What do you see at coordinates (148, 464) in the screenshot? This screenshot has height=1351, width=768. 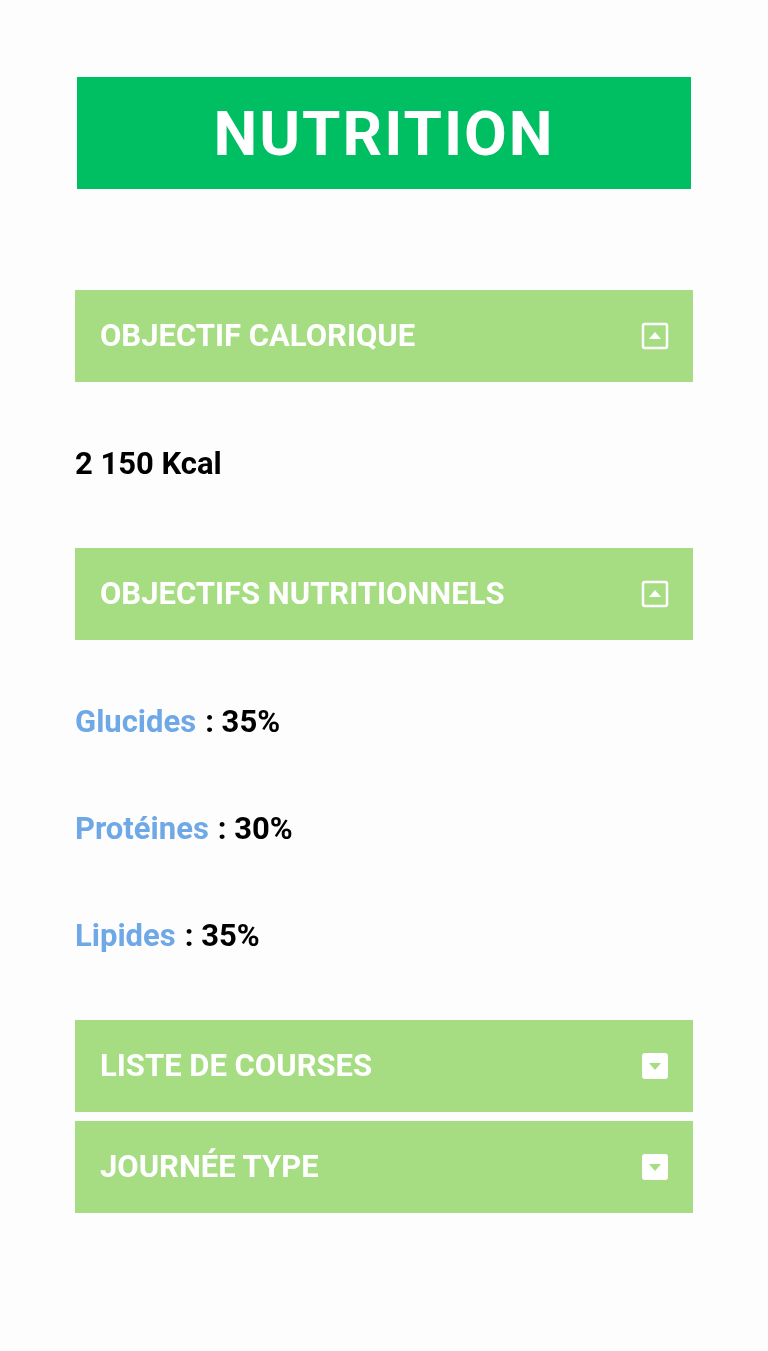 I see `calorie-value: 2 150 Kcal` at bounding box center [148, 464].